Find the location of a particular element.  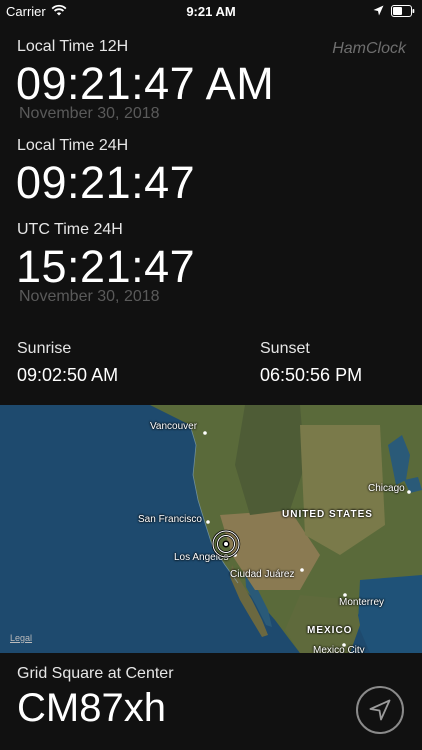

sunrise-label: Sunrise is located at coordinates (44, 348).